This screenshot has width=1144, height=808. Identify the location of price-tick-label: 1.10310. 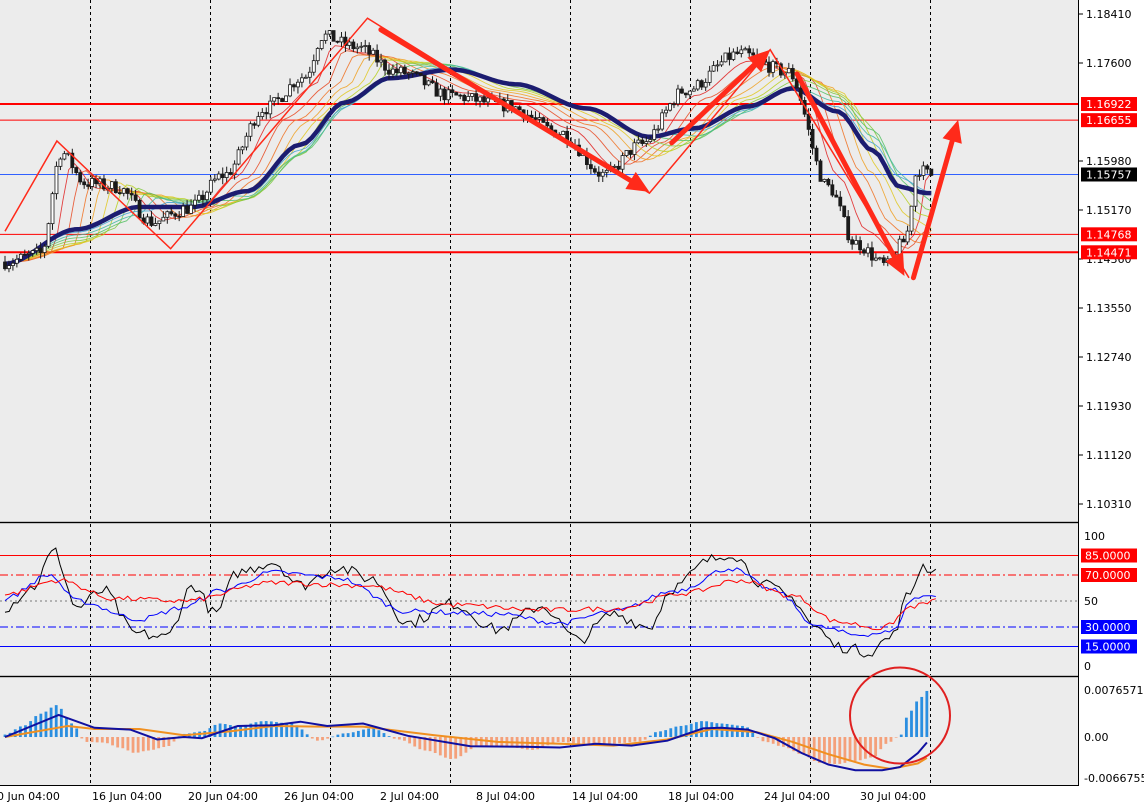
(1109, 504).